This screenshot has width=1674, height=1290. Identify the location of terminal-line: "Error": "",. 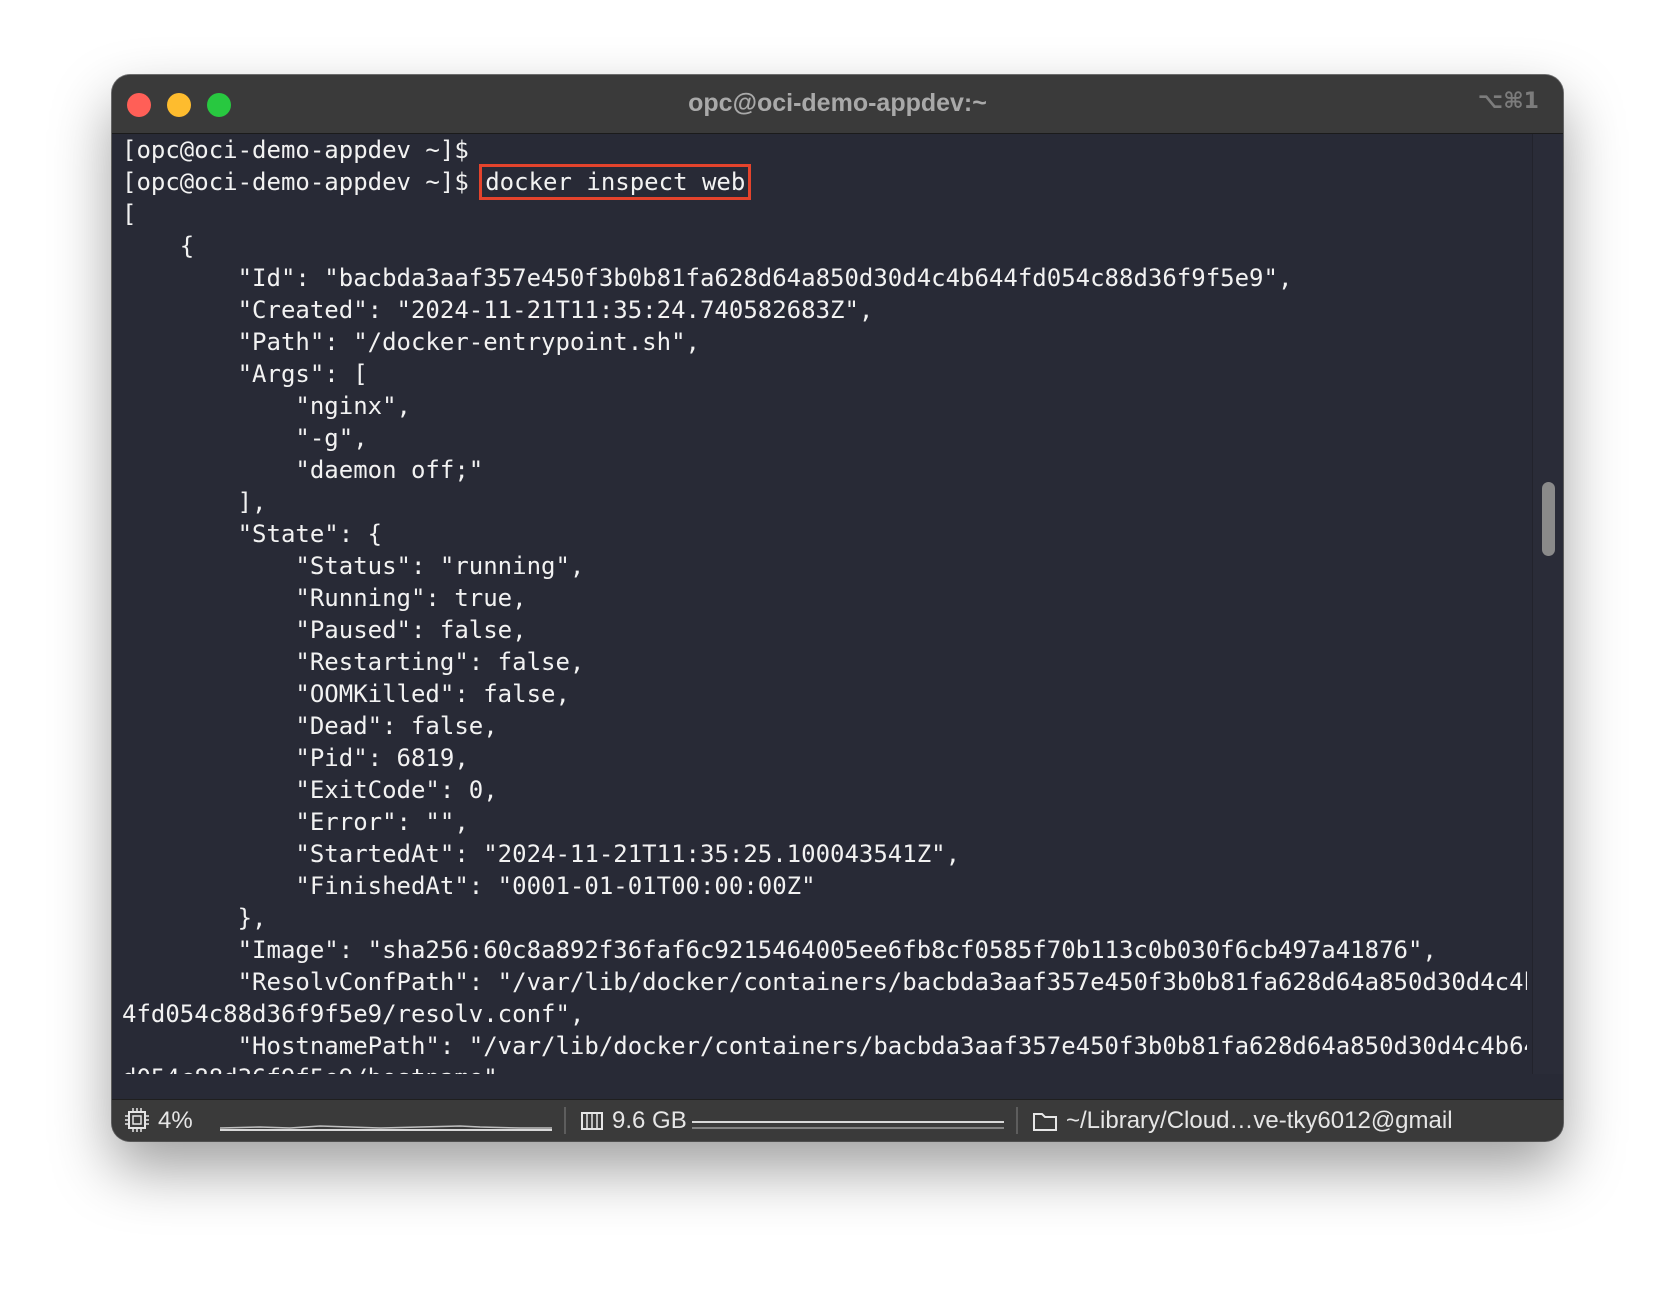
(295, 822).